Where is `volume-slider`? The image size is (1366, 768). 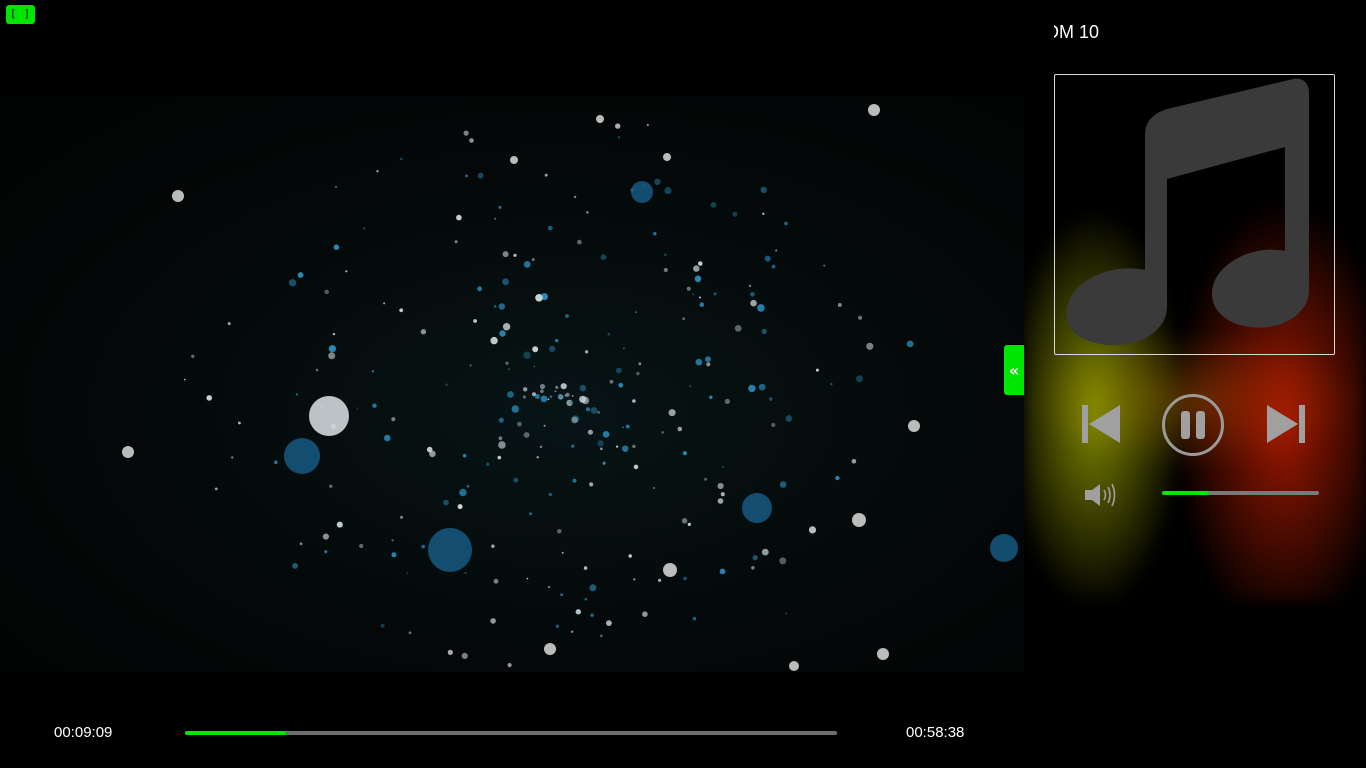 volume-slider is located at coordinates (1240, 493).